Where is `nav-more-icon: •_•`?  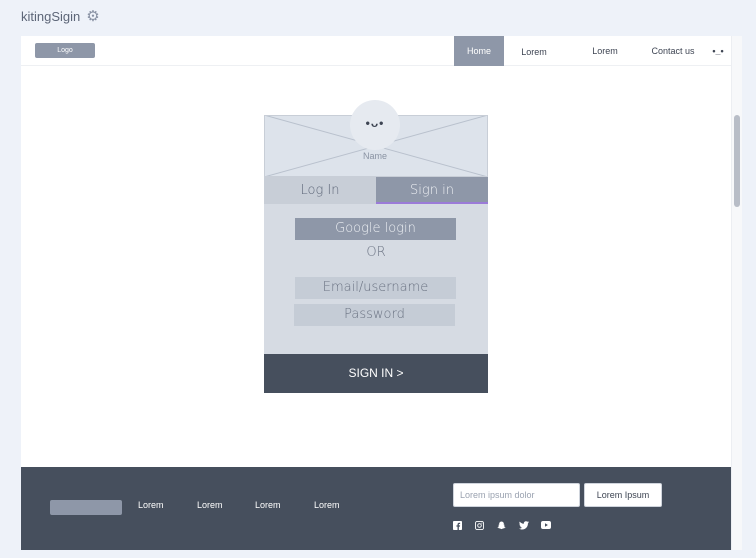
nav-more-icon: •_• is located at coordinates (718, 51).